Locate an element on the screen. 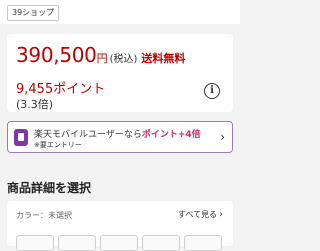 The height and width of the screenshot is (251, 320). promo-text: 楽天モバイルユーザーならポイント+4倍 is located at coordinates (117, 133).